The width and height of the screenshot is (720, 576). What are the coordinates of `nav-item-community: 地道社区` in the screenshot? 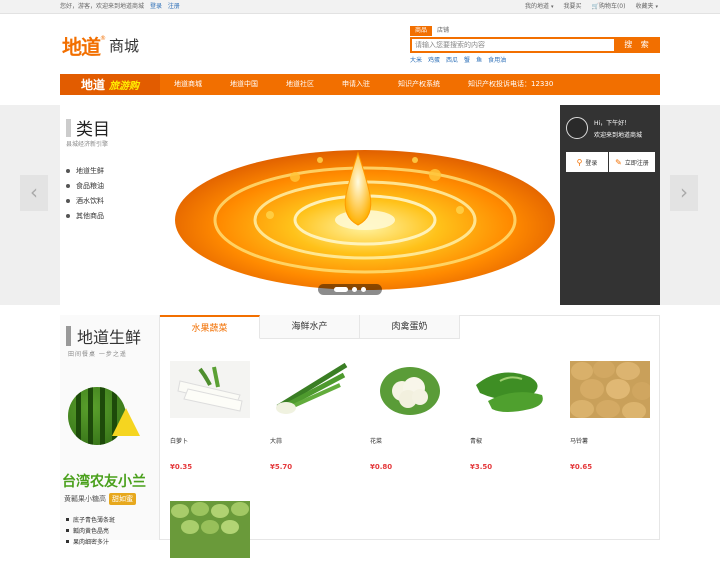 It's located at (300, 84).